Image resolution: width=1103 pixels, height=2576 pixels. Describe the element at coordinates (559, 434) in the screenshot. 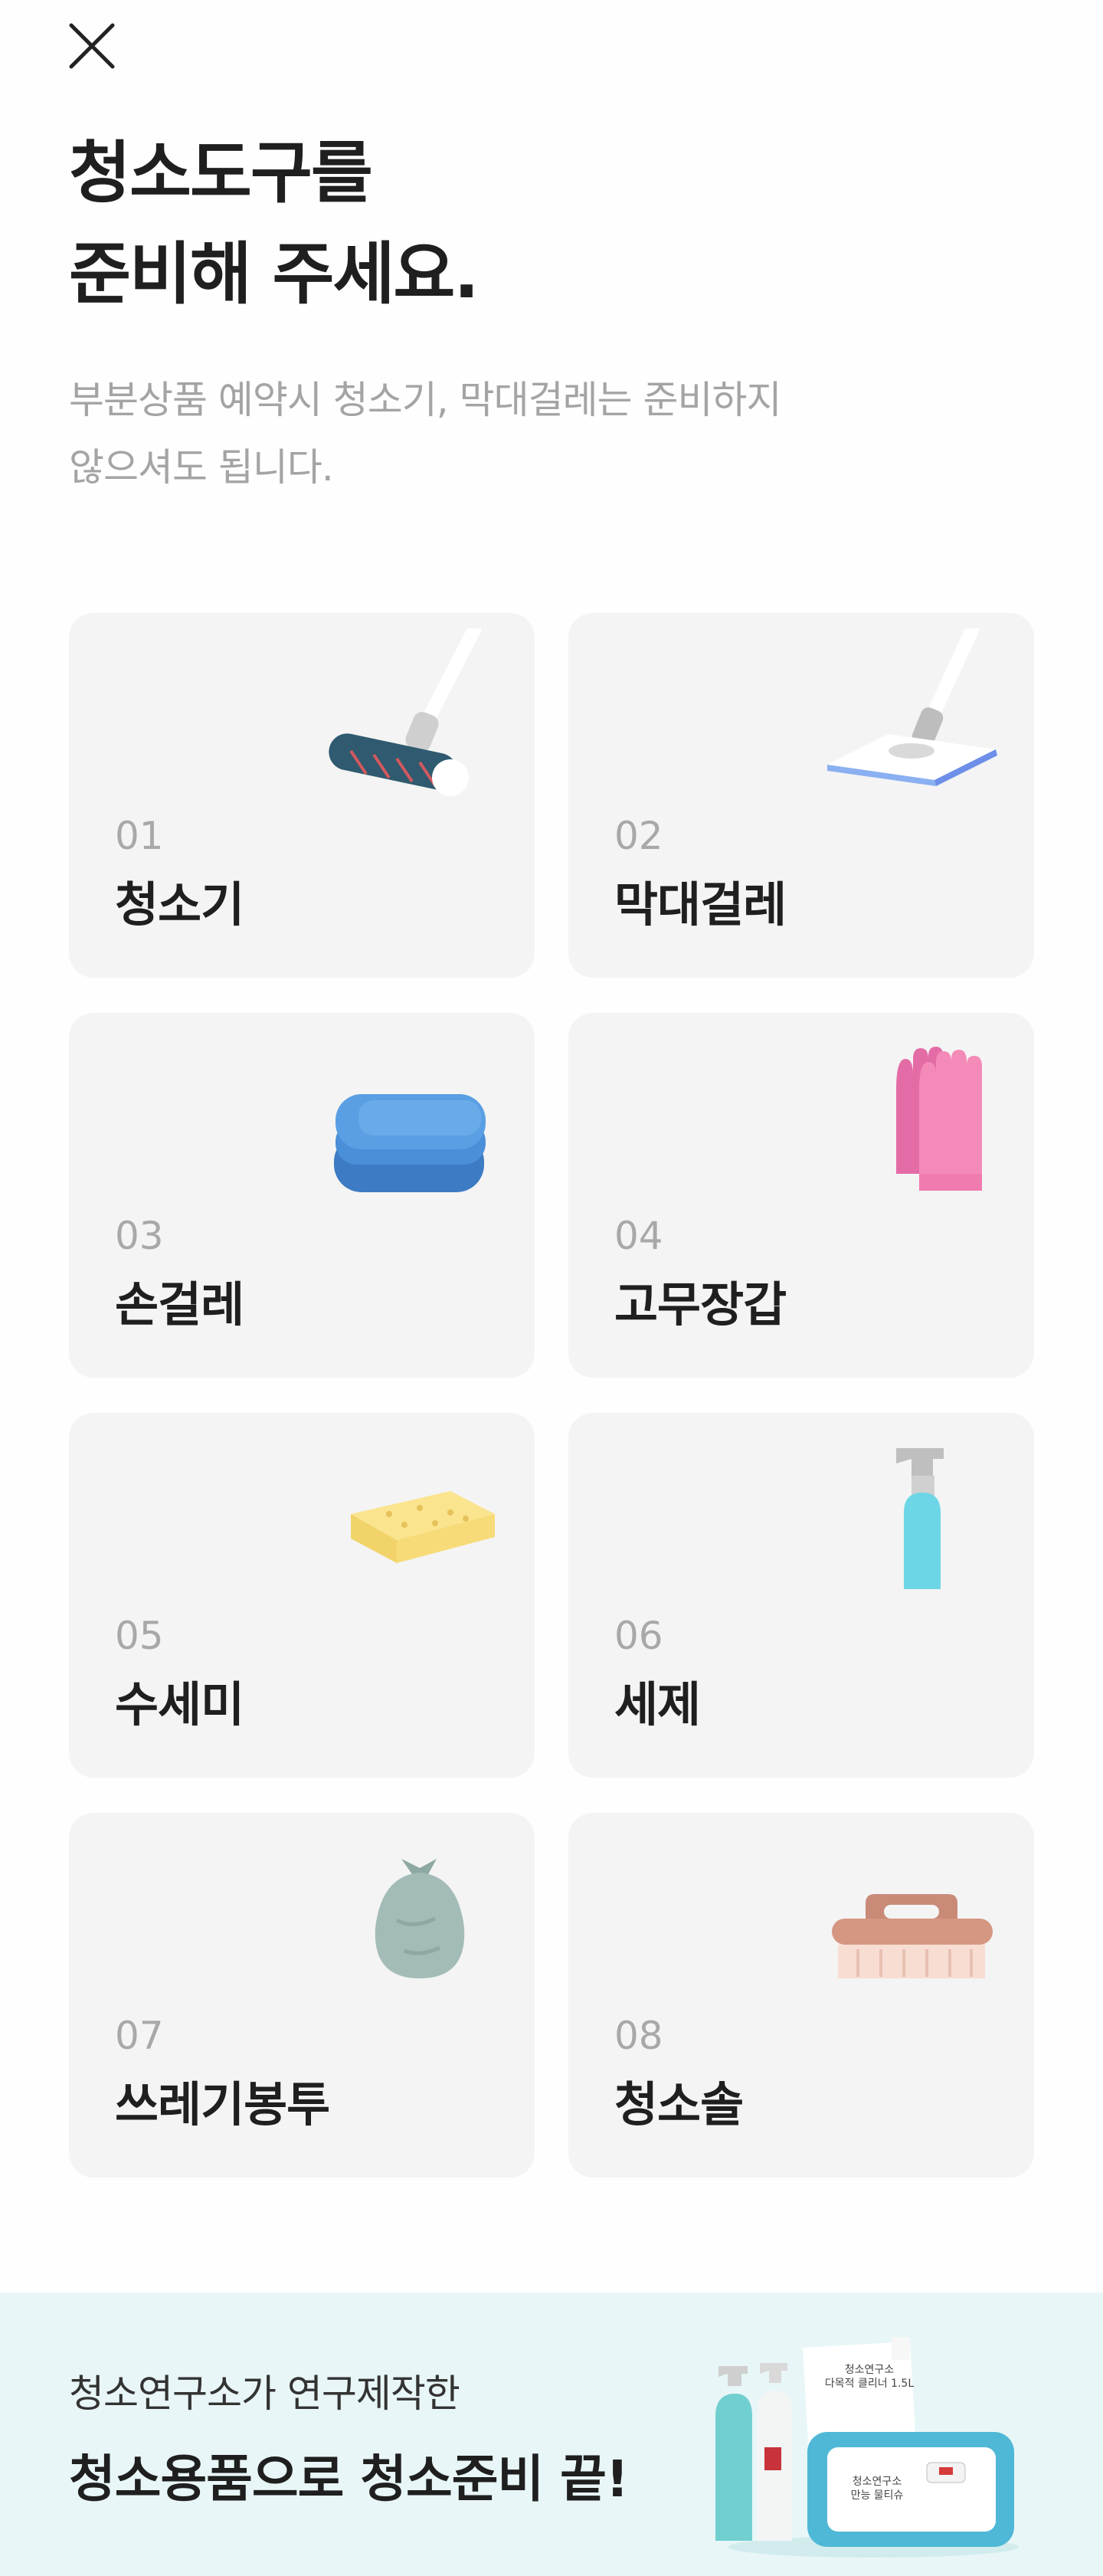

I see `page-subtitle: 부분상품 예약시 청소기, 막대걸레는 준비하지 않으셔도 됩니다.` at that location.